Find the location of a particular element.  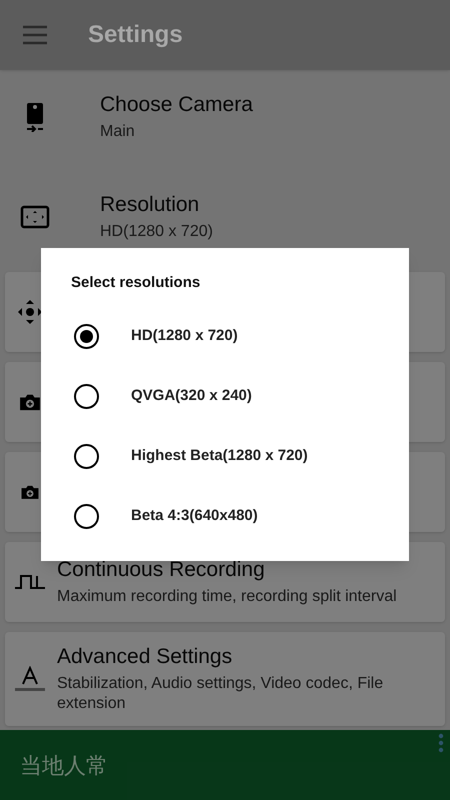

ad-banner: 当地人常 is located at coordinates (225, 765).